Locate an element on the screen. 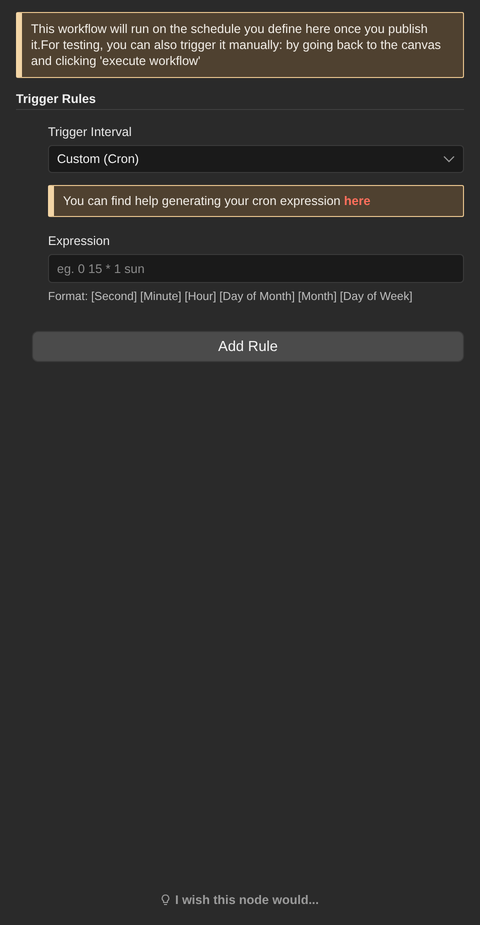 This screenshot has height=925, width=480. interval-dropdown: Custom (Cron) is located at coordinates (256, 159).